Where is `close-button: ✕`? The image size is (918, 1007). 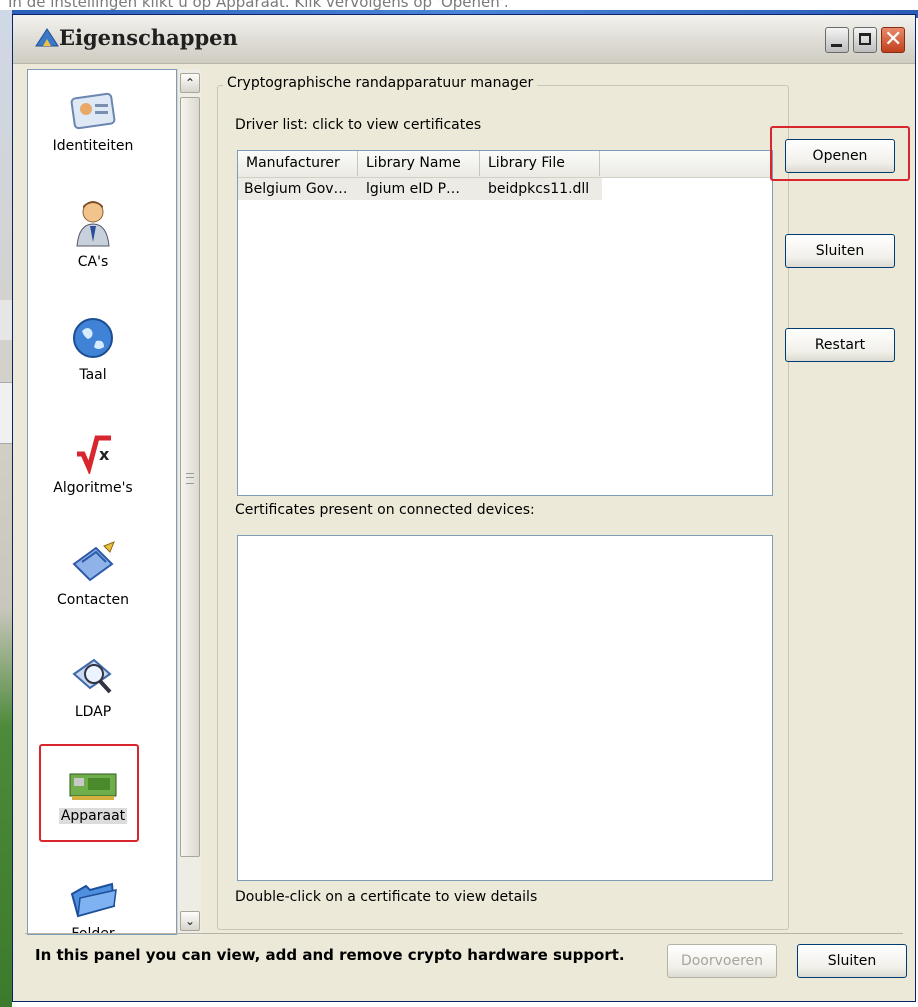 close-button: ✕ is located at coordinates (893, 40).